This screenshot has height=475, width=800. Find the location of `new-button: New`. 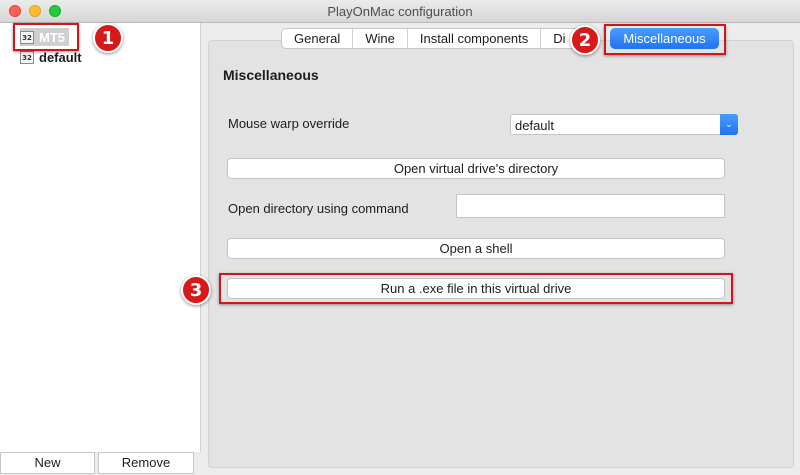

new-button: New is located at coordinates (47, 463).